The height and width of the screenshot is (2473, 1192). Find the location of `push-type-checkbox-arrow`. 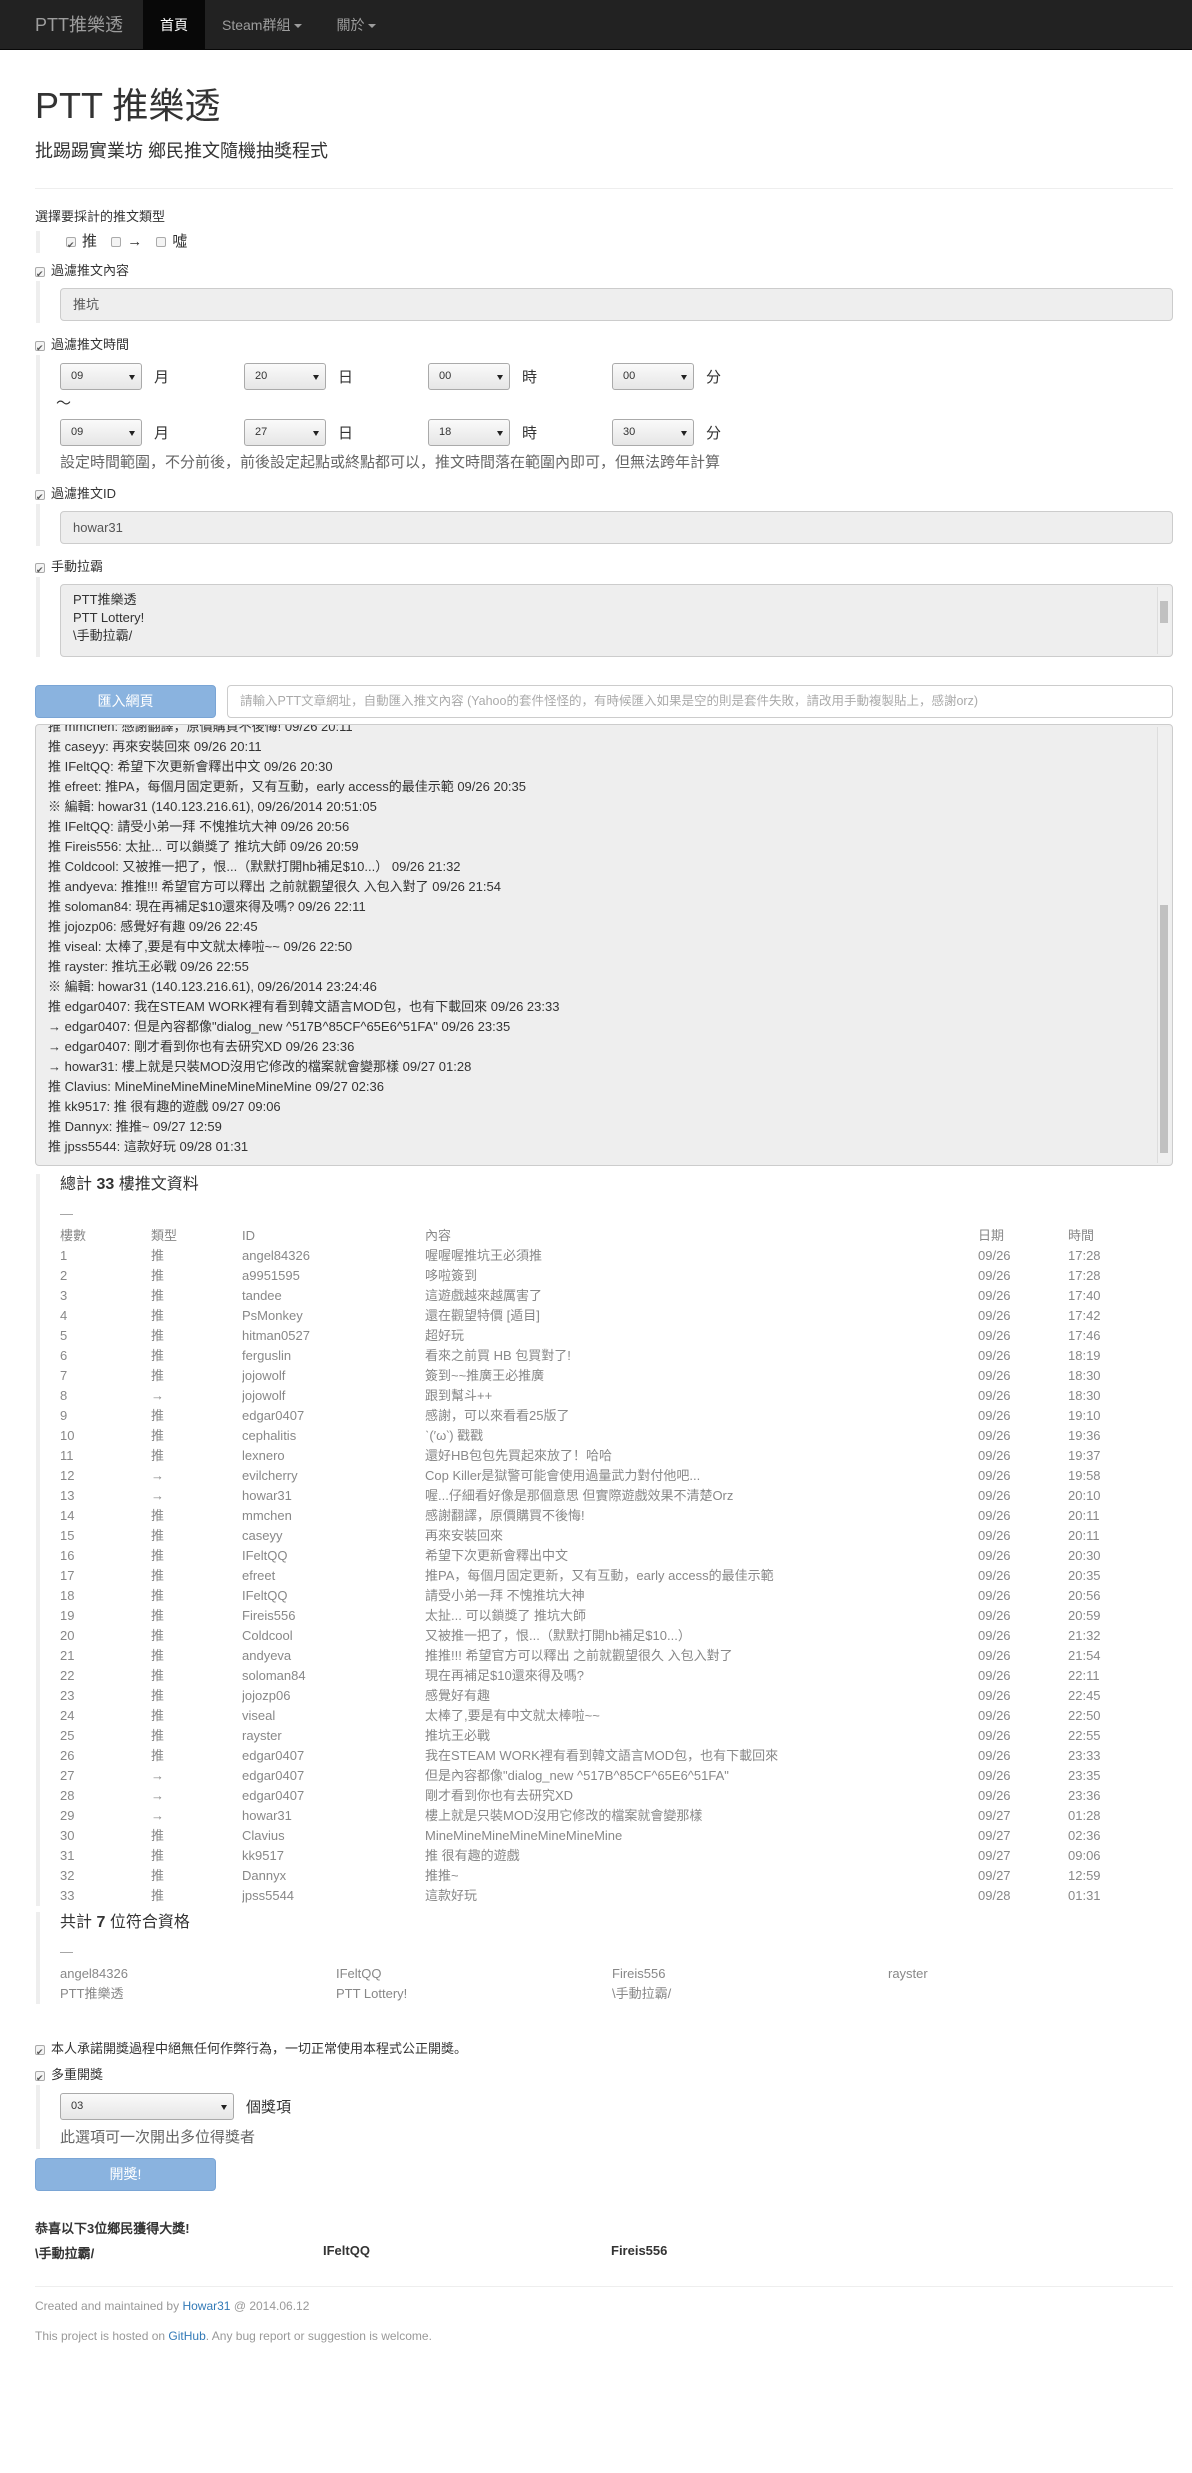

push-type-checkbox-arrow is located at coordinates (116, 242).